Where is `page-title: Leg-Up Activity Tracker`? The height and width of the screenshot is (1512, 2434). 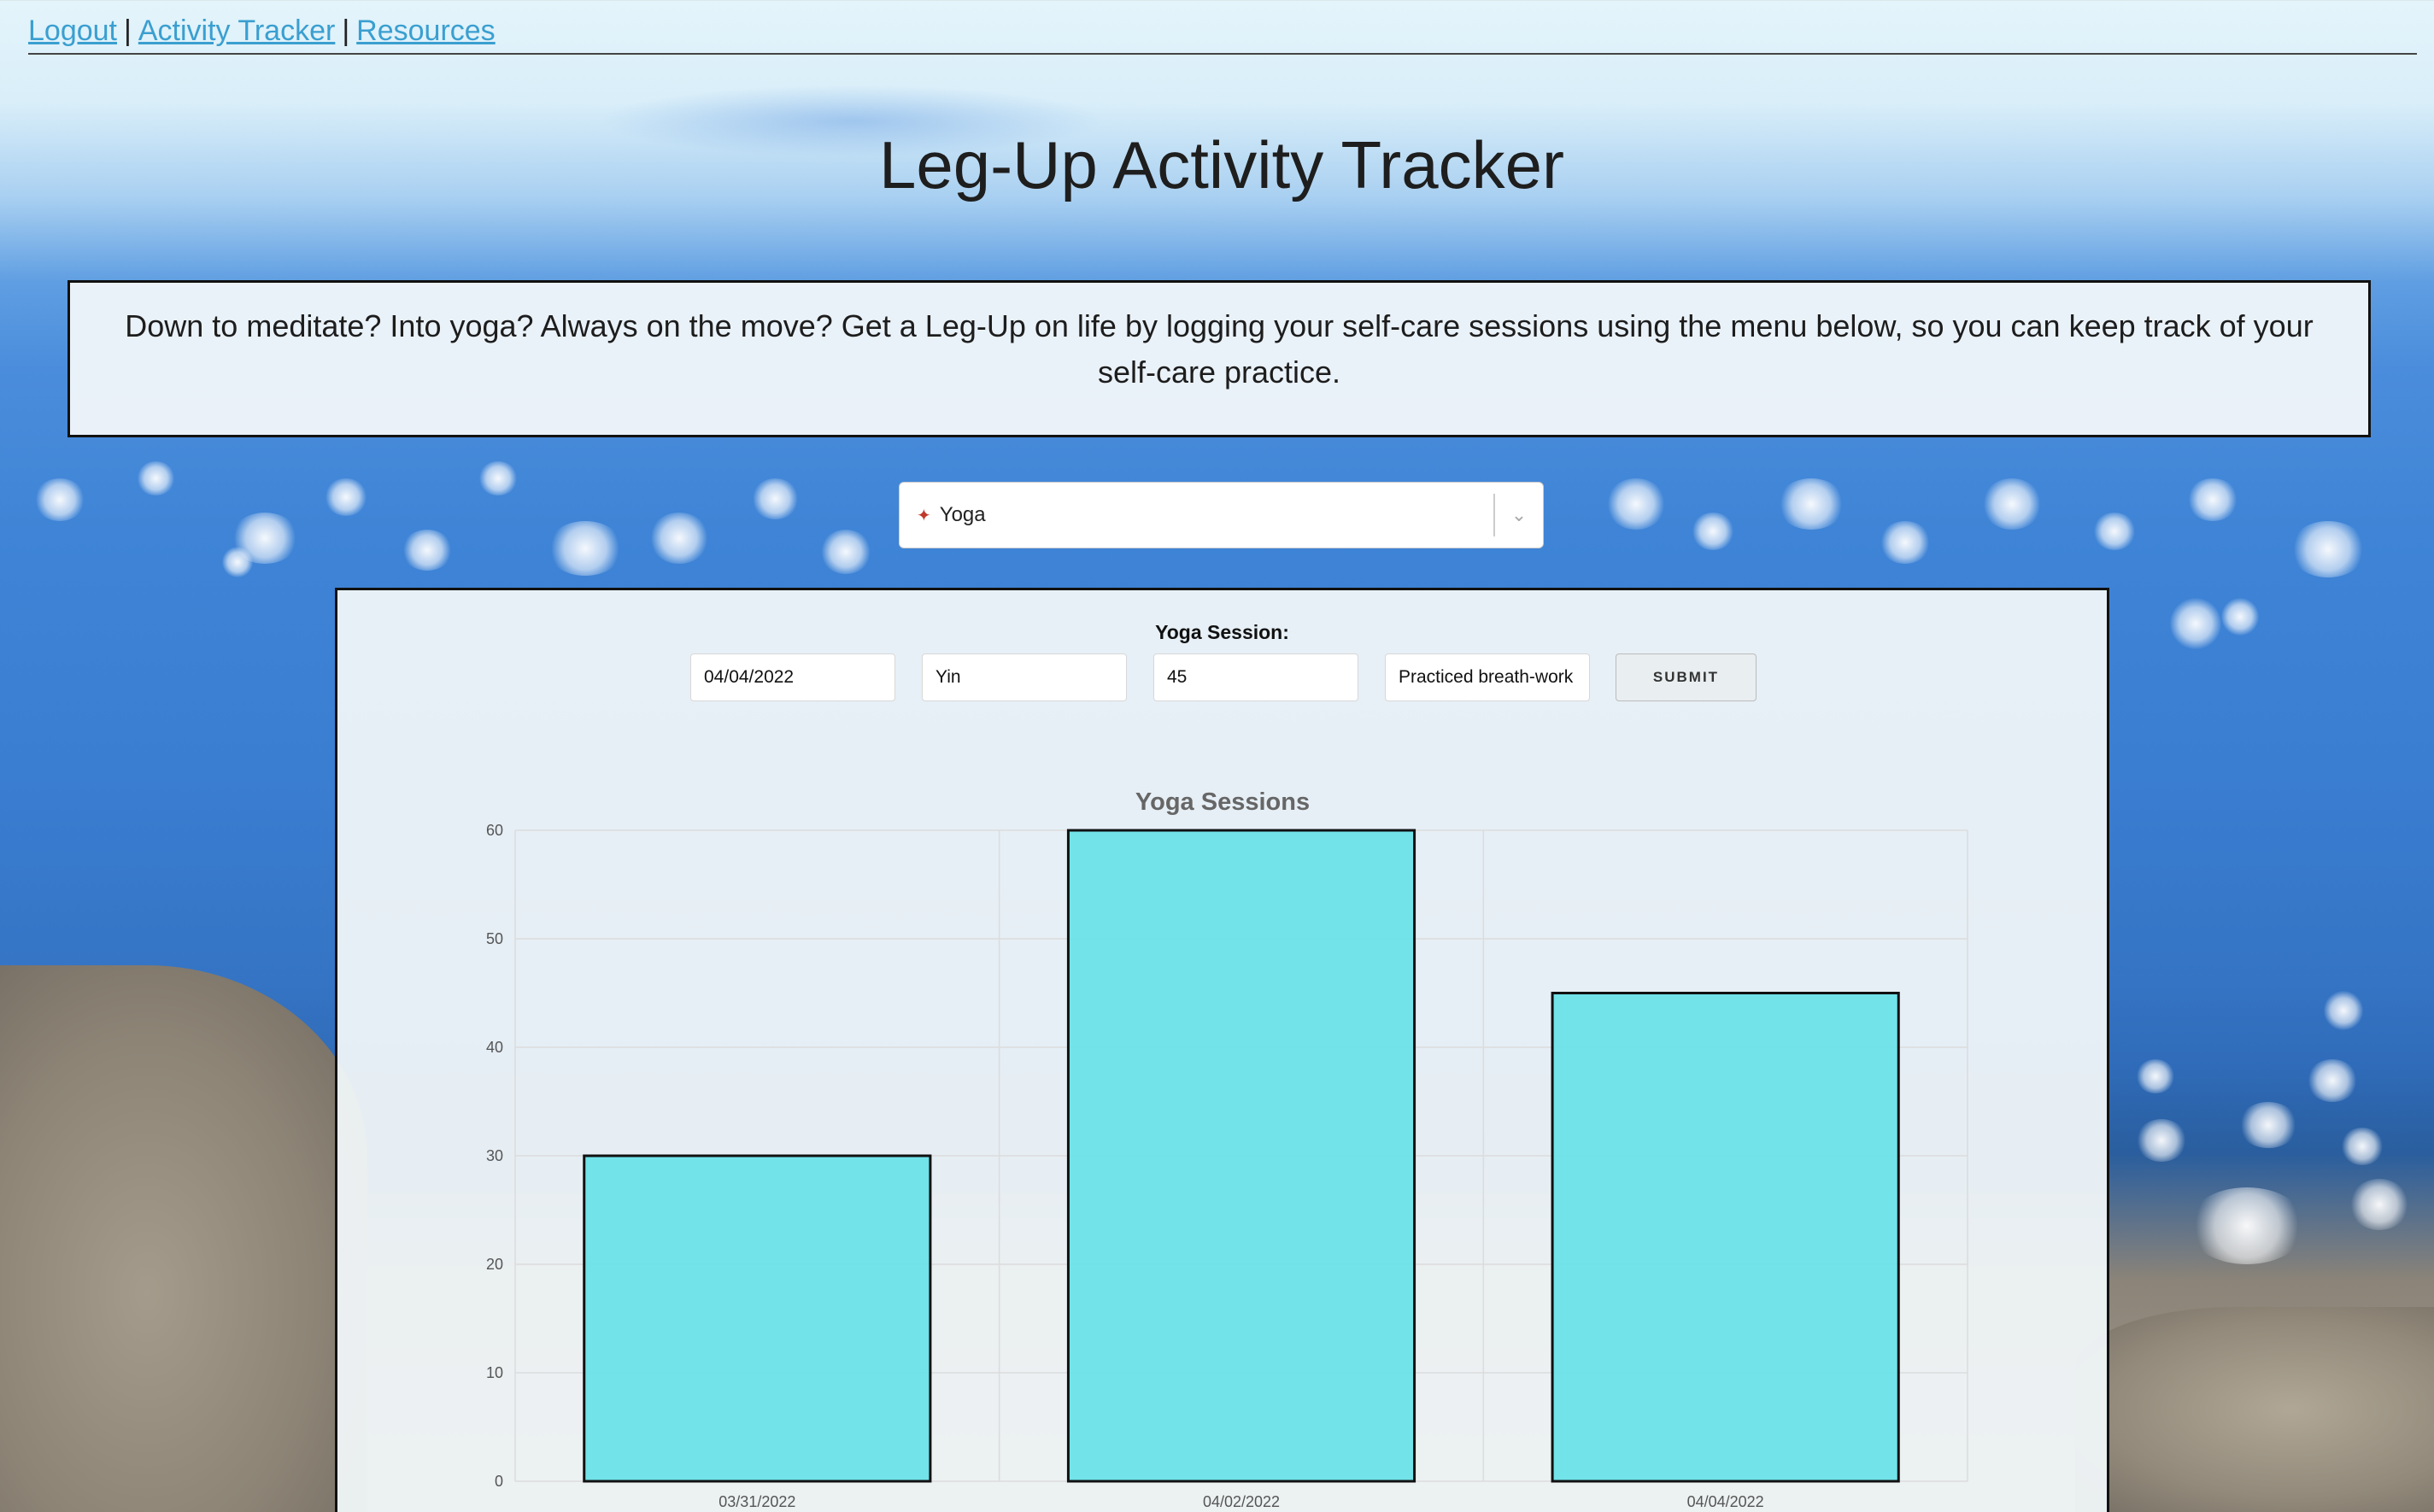 page-title: Leg-Up Activity Tracker is located at coordinates (1222, 164).